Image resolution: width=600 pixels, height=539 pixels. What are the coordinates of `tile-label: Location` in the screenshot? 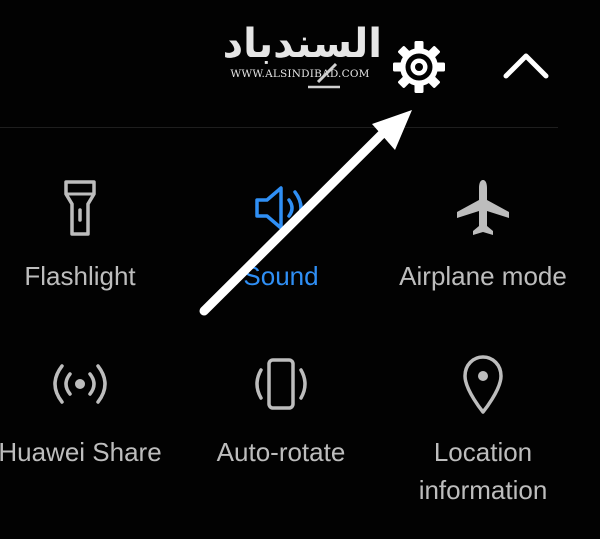 It's located at (483, 452).